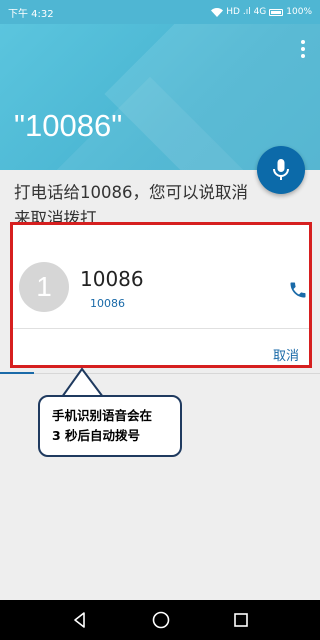  I want to click on home-icon, so click(161, 620).